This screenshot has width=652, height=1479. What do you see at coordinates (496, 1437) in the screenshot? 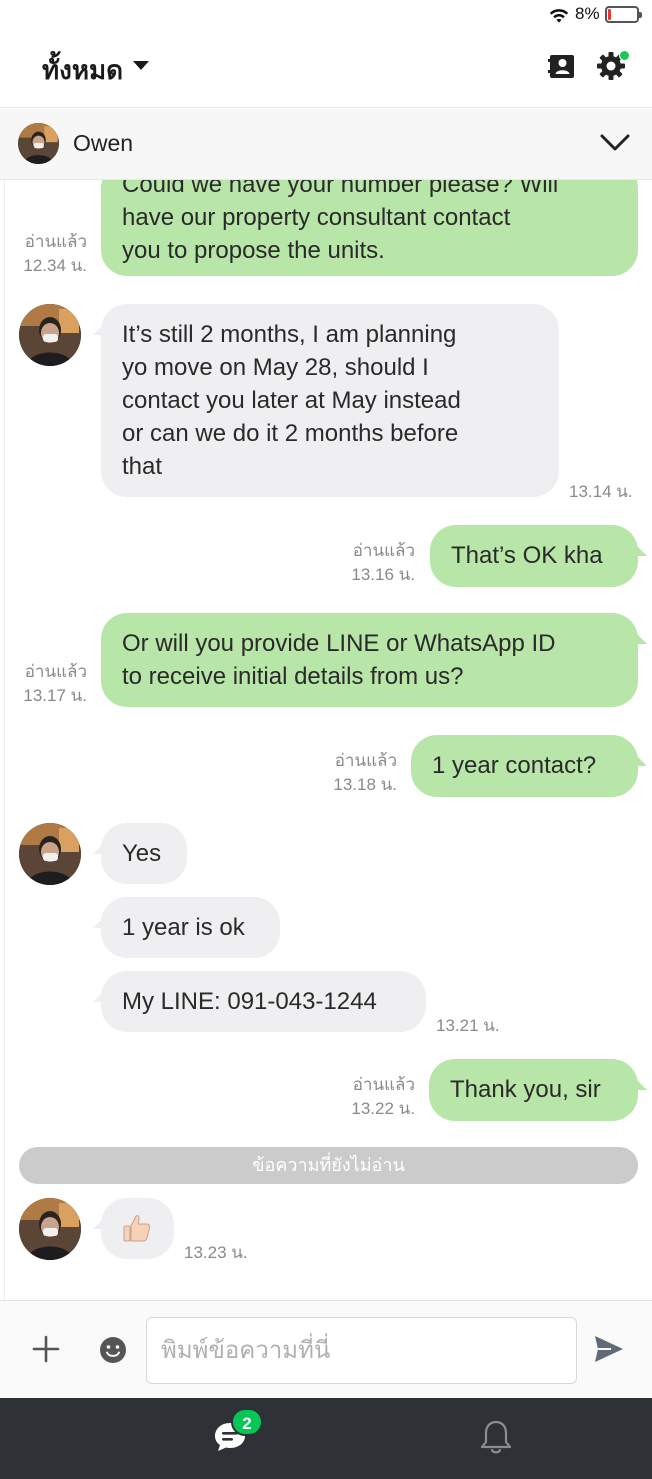
I see `notifications-bell-icon` at bounding box center [496, 1437].